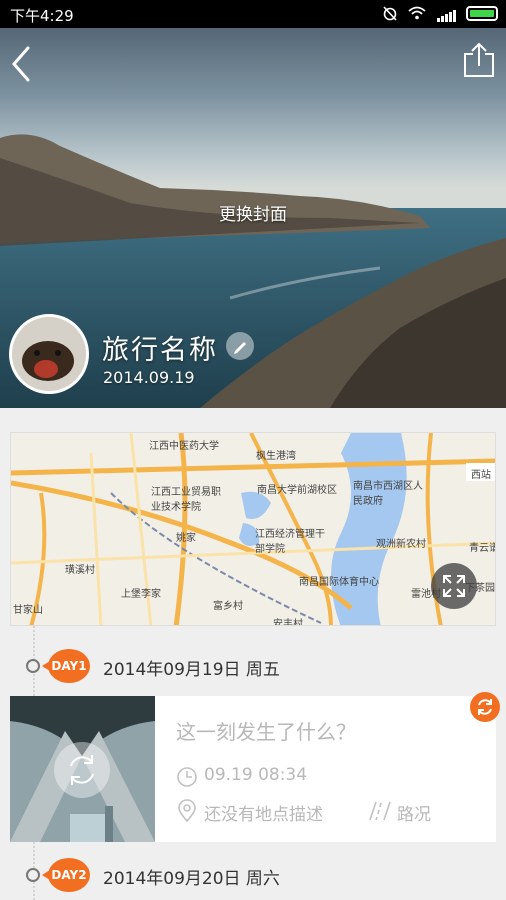  Describe the element at coordinates (253, 212) in the screenshot. I see `change-cover-button: 更换封面` at that location.